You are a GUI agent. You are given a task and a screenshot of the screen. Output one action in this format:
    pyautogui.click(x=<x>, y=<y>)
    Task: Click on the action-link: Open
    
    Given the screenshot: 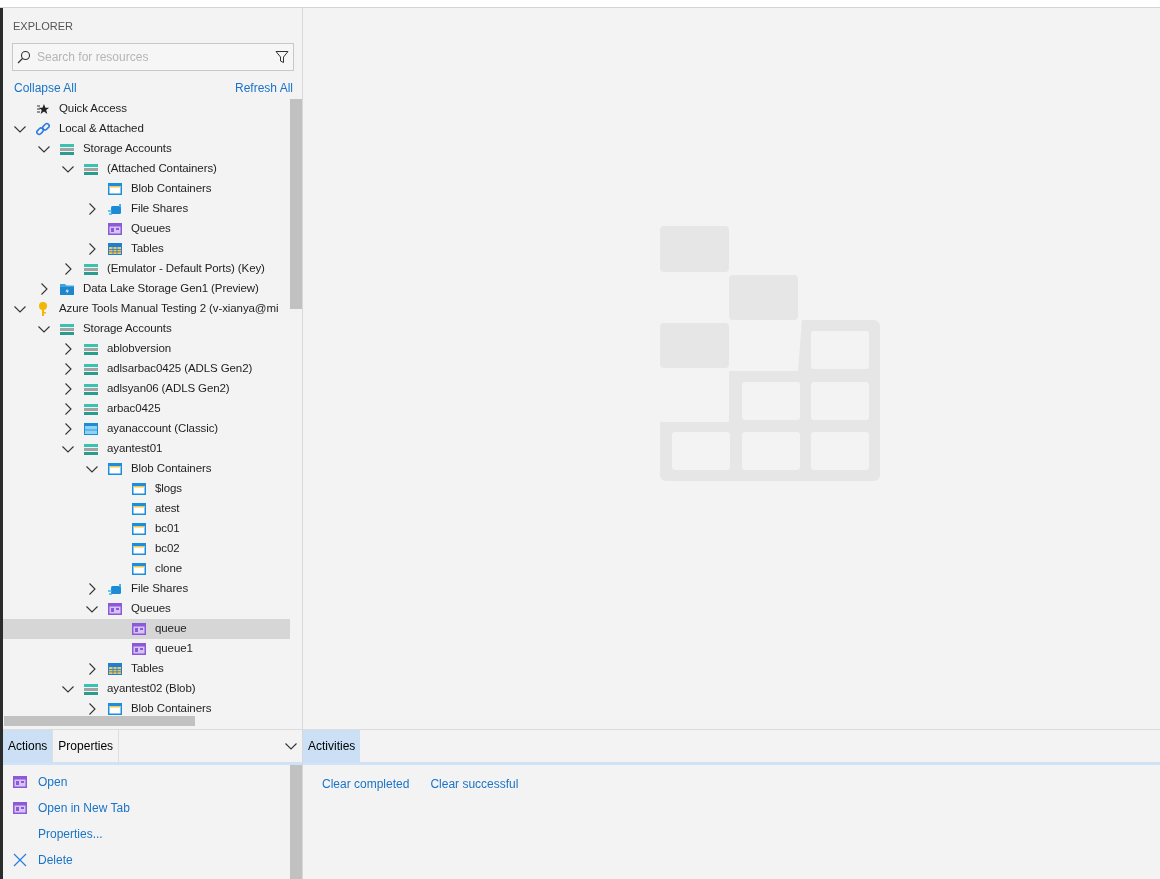 What is the action you would take?
    pyautogui.click(x=53, y=782)
    